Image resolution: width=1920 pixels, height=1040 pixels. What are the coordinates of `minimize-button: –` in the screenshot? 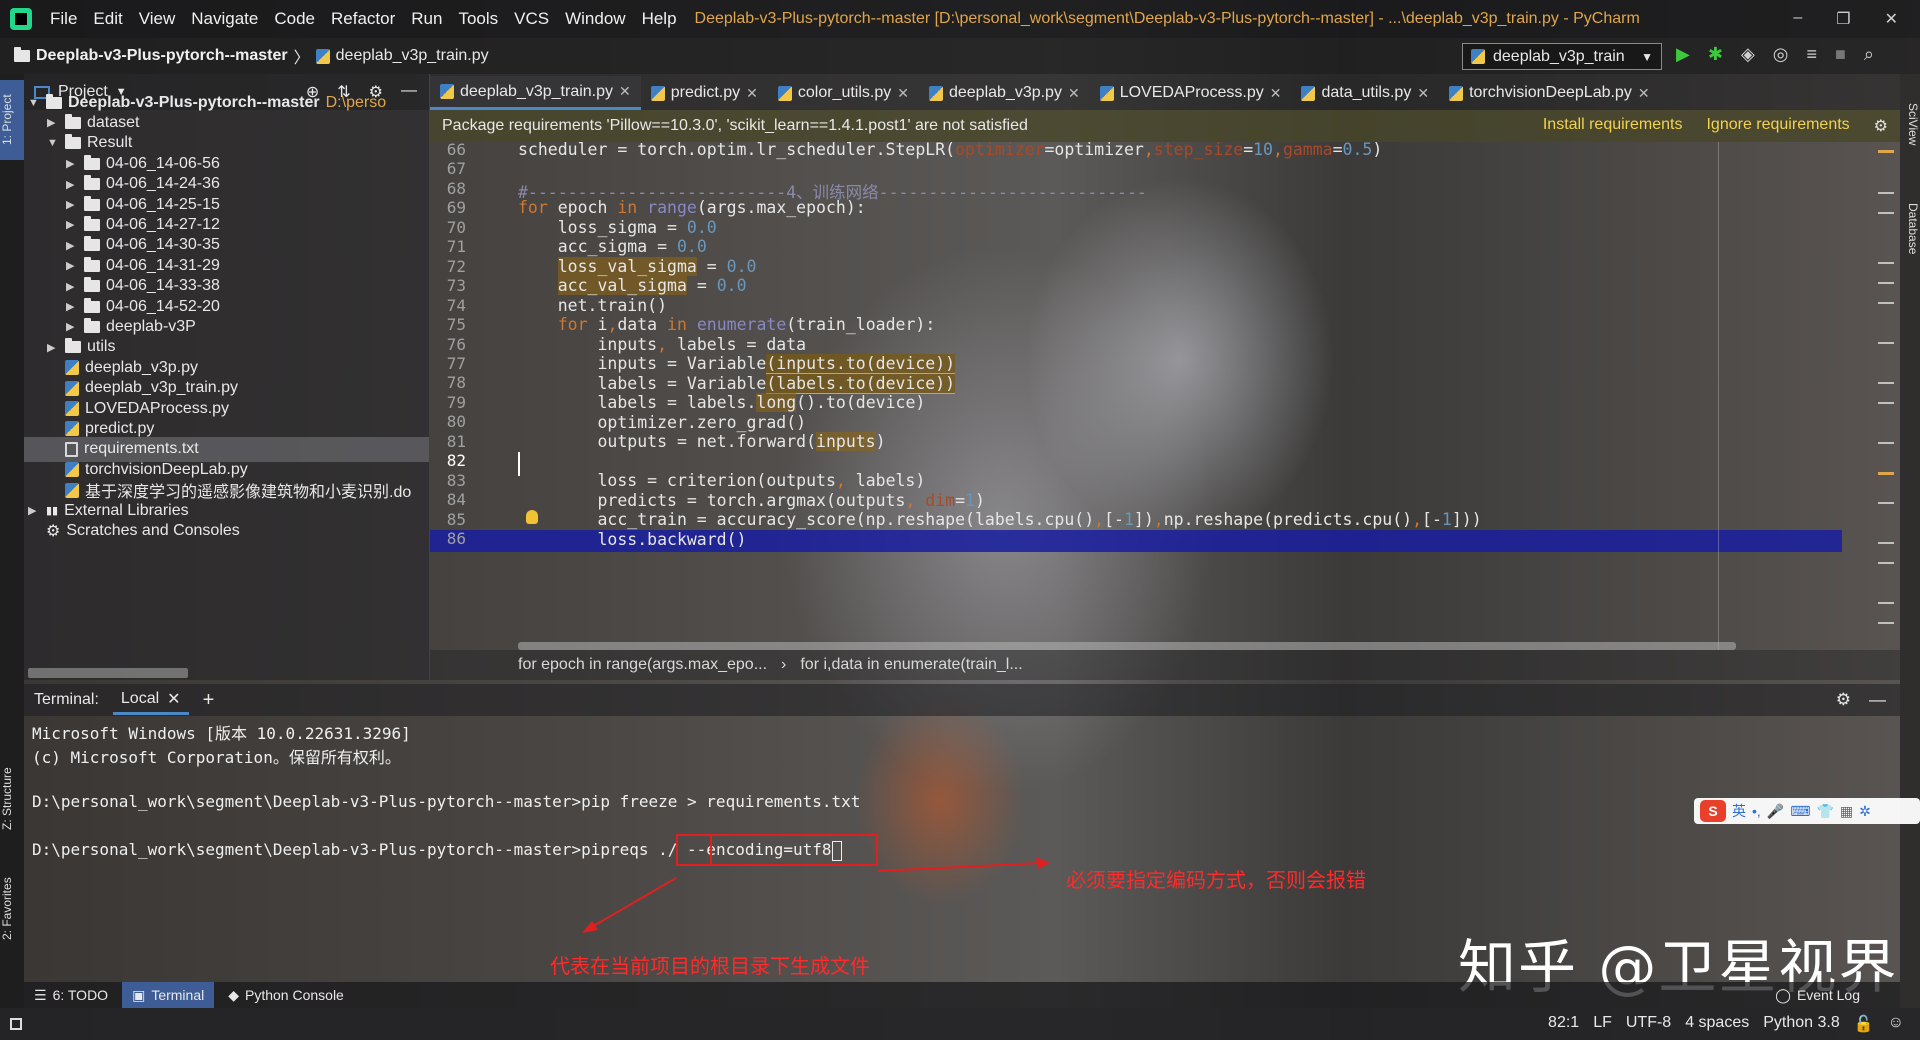 It's located at (1797, 19).